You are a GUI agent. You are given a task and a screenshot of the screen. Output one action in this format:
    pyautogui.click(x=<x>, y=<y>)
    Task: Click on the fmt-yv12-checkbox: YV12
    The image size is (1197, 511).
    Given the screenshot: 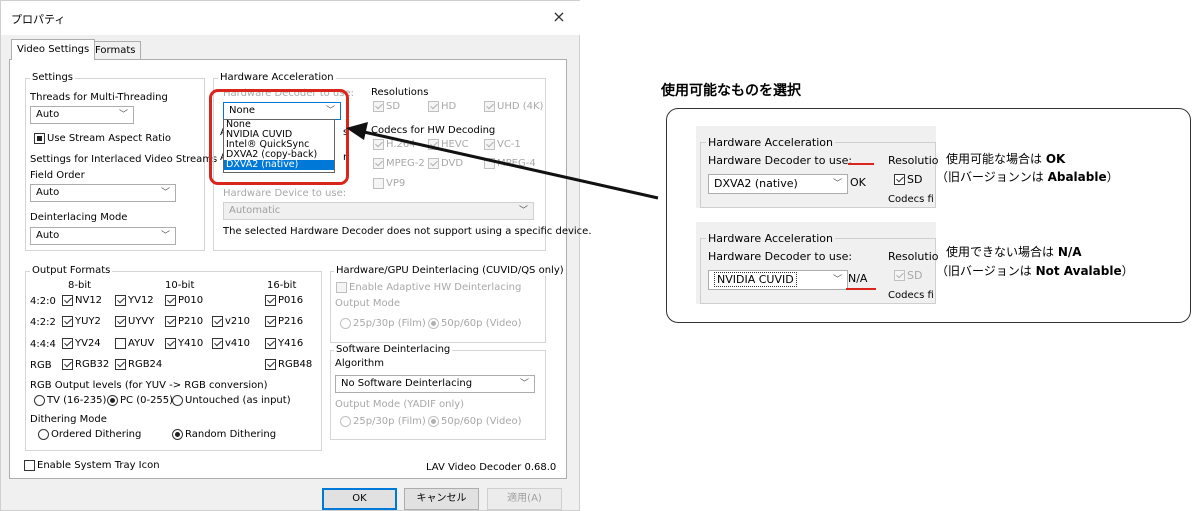 What is the action you would take?
    pyautogui.click(x=134, y=301)
    